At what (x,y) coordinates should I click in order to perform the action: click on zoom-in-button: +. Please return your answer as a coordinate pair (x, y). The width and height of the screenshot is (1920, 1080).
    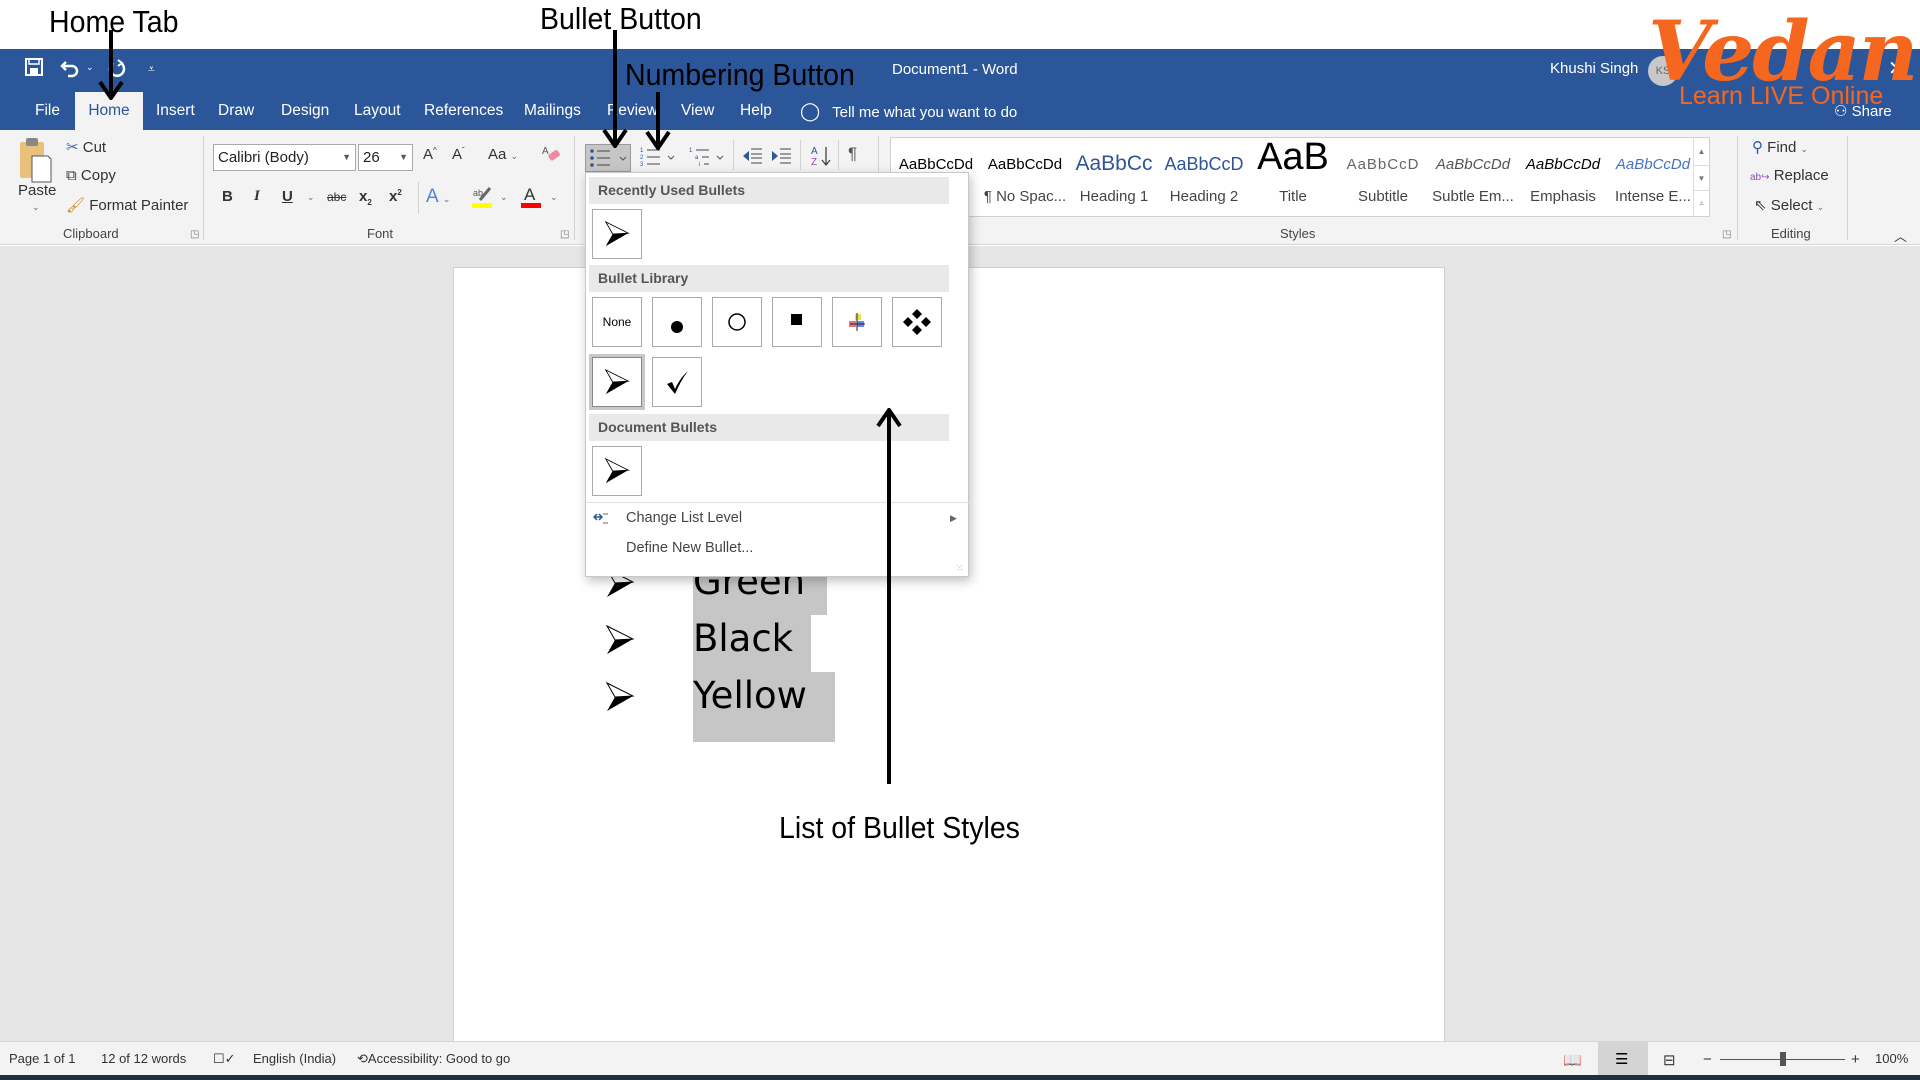
    Looking at the image, I should click on (1855, 1059).